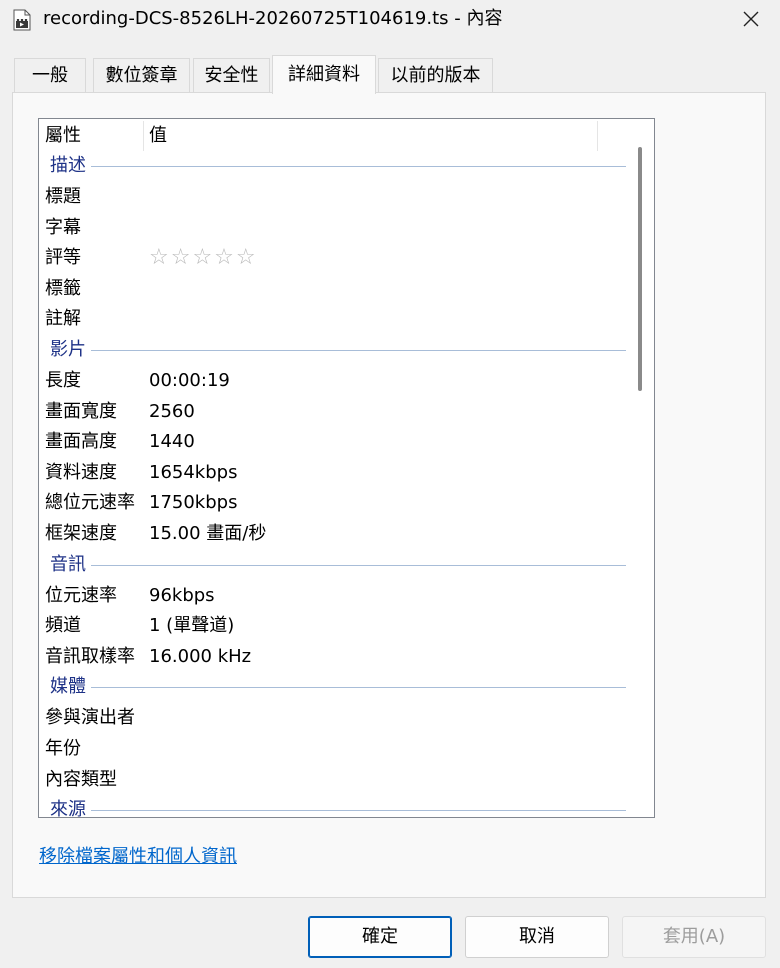 The image size is (780, 968). I want to click on list-header: 屬性 值, so click(337, 135).